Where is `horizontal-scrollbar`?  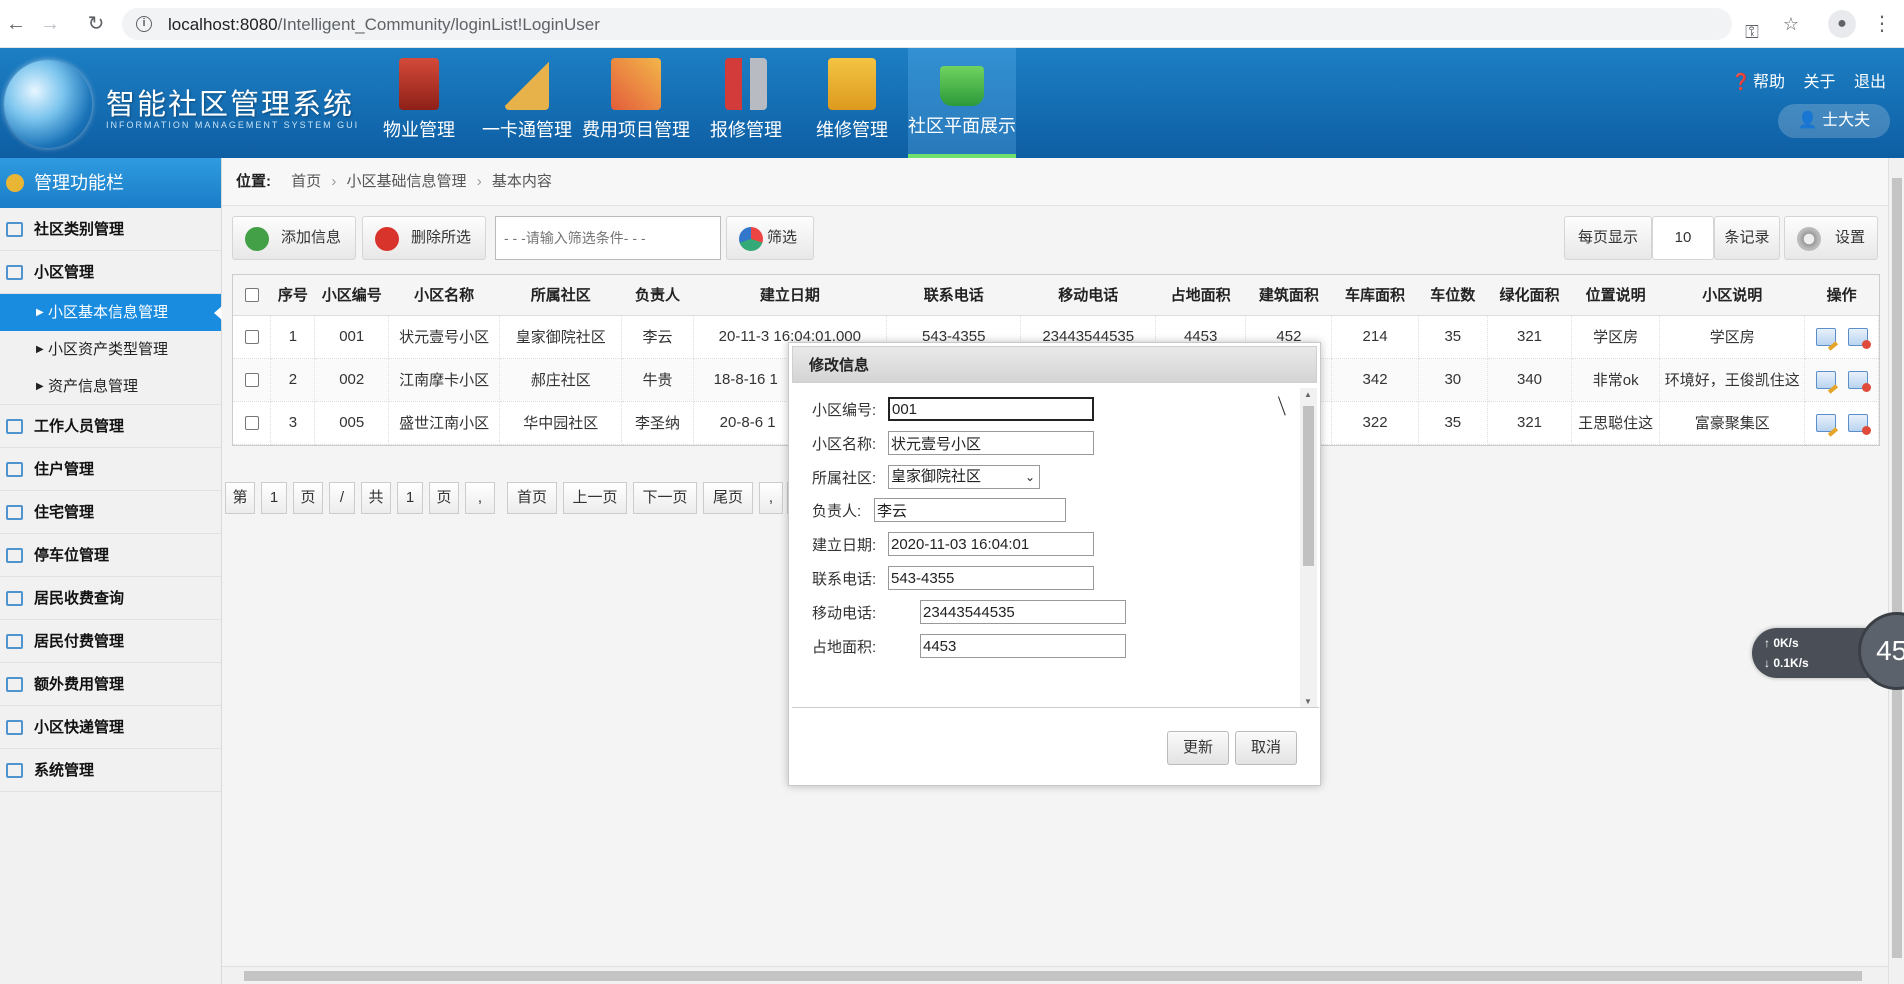 horizontal-scrollbar is located at coordinates (1055, 975).